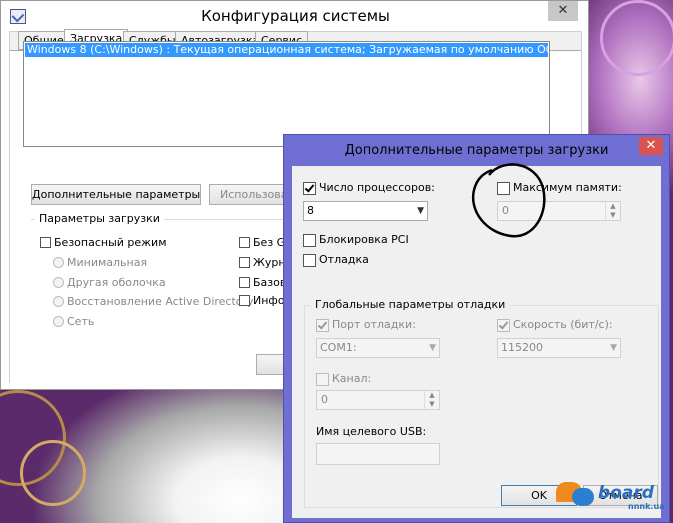  I want to click on channel-value: 0, so click(324, 399).